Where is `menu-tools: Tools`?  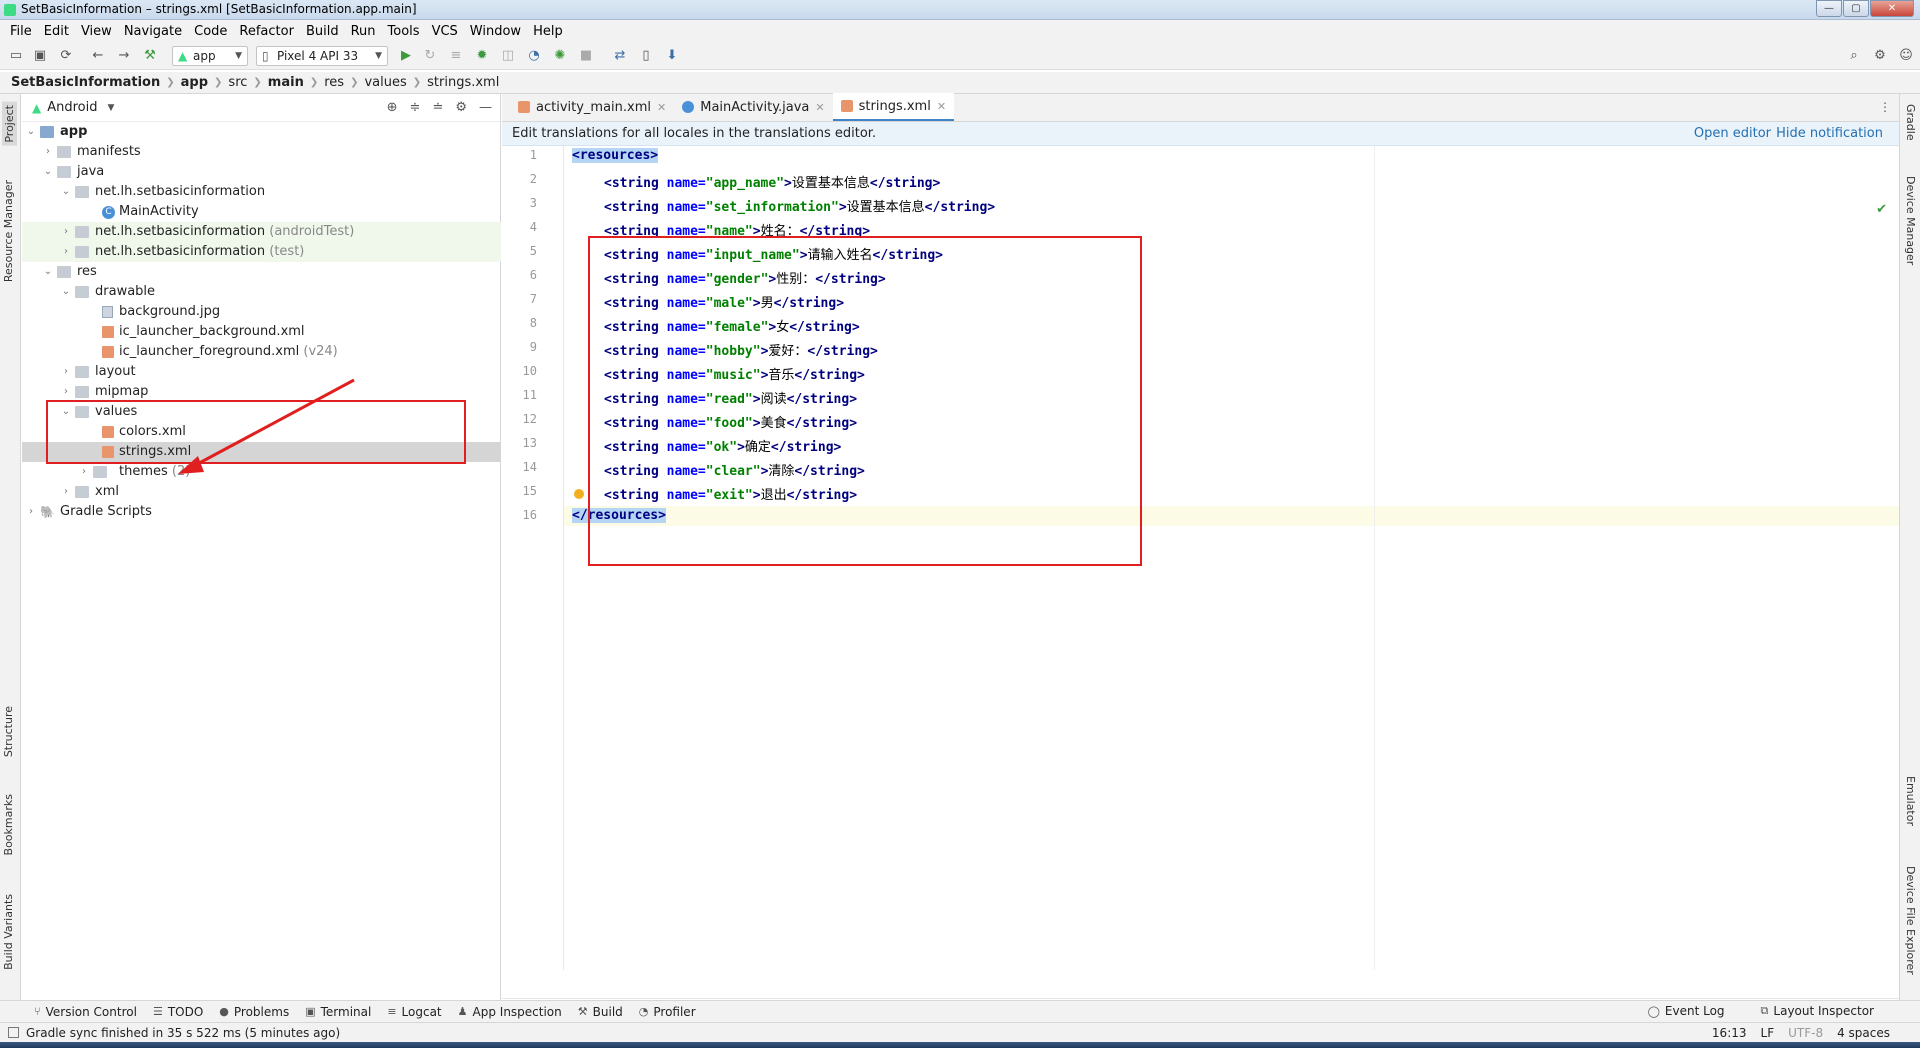
menu-tools: Tools is located at coordinates (404, 31).